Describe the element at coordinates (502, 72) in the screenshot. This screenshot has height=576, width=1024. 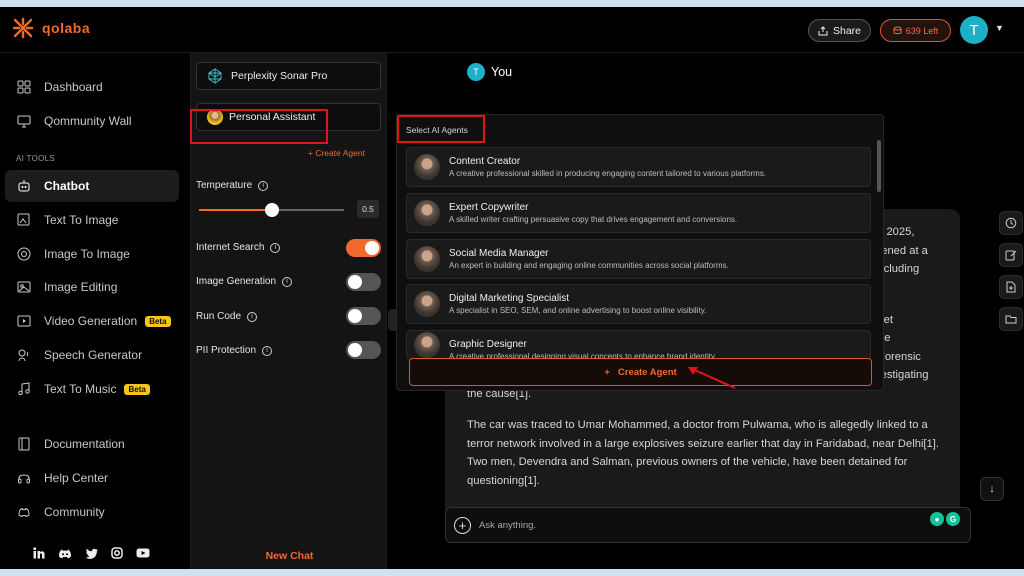
I see `message-author: You` at that location.